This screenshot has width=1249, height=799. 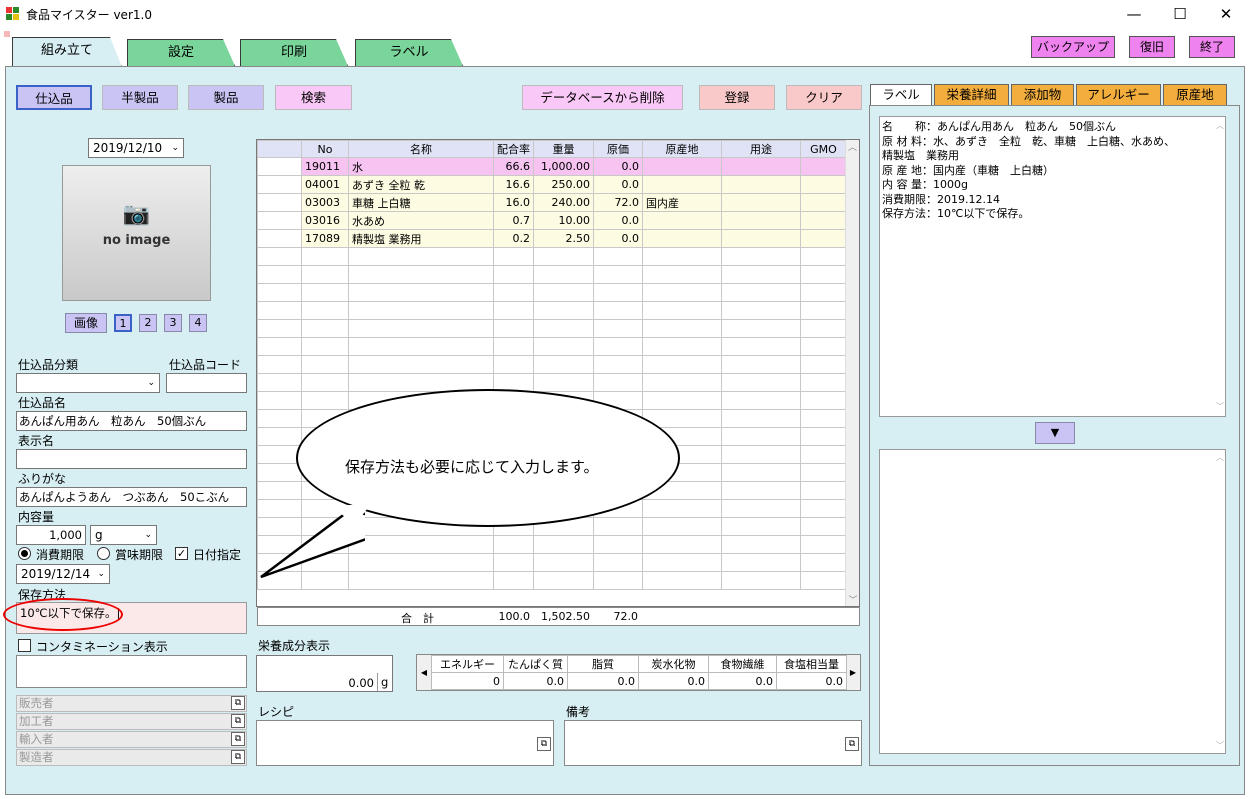 I want to click on grid-scrollbar: ︿ ﹀, so click(x=852, y=373).